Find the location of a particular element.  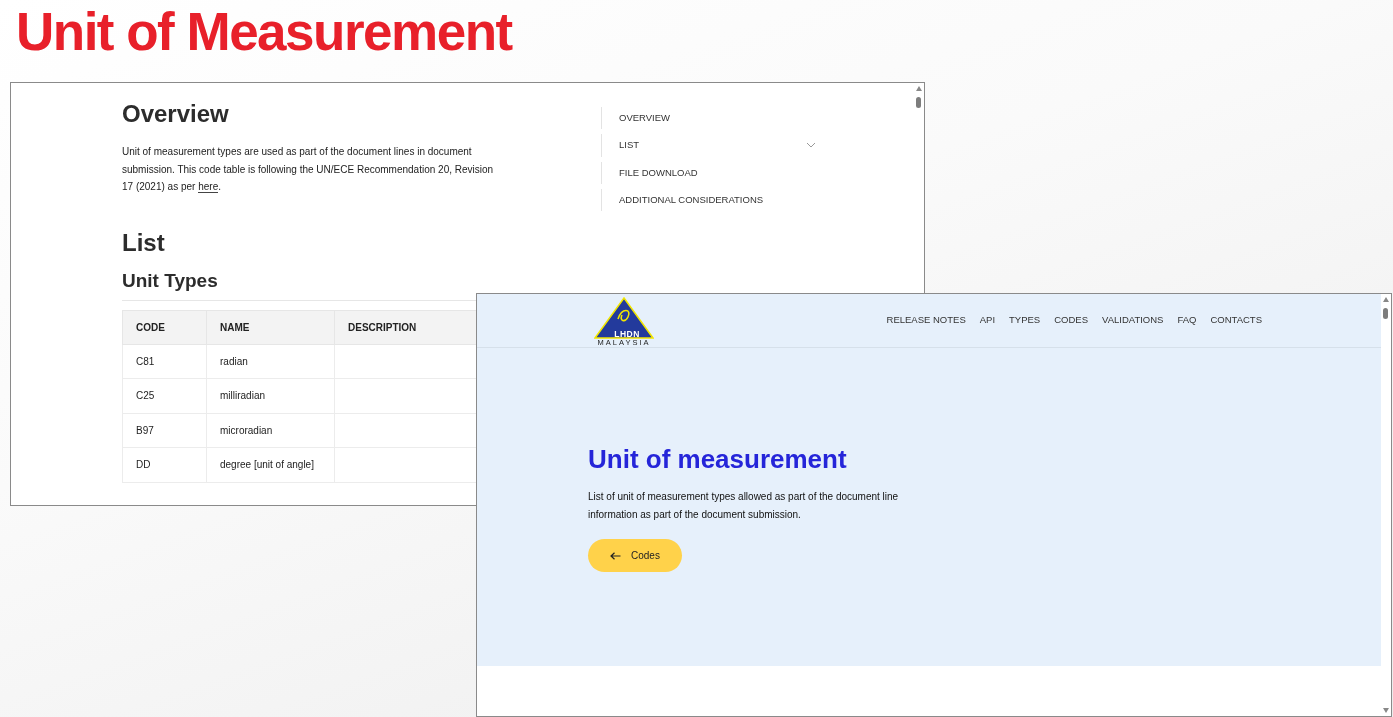

triangle-logo-icon is located at coordinates (624, 317).